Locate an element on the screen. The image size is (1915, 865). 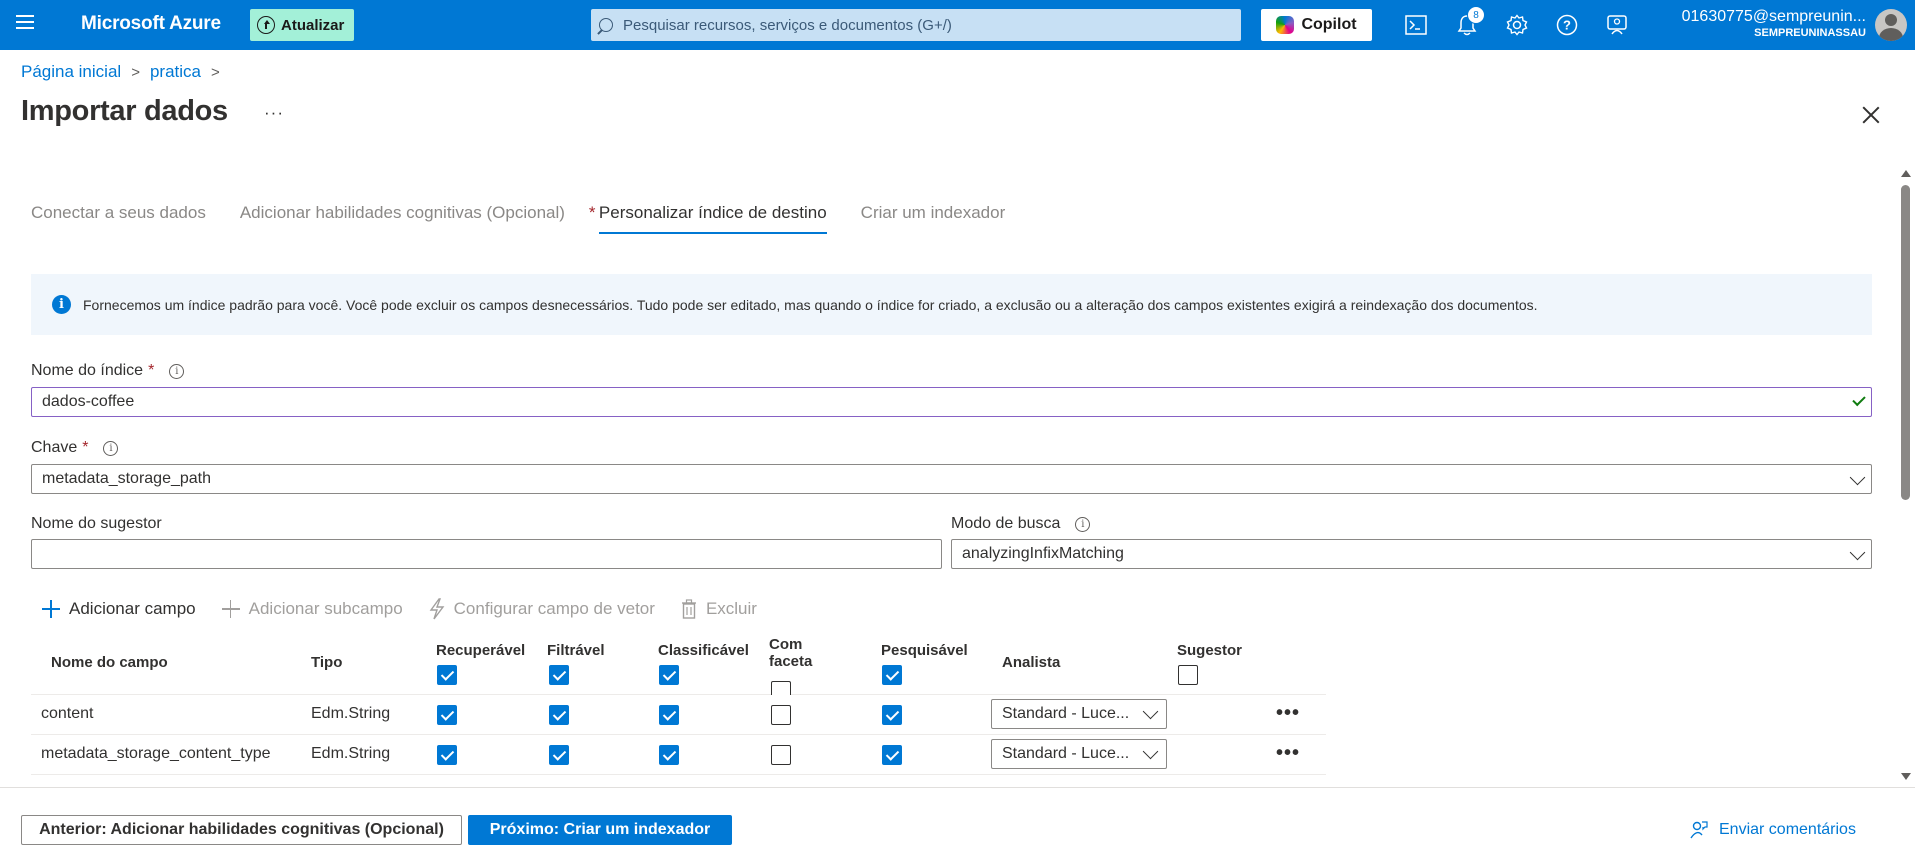
search-mode-label-text: Modo de busca is located at coordinates (1006, 523).